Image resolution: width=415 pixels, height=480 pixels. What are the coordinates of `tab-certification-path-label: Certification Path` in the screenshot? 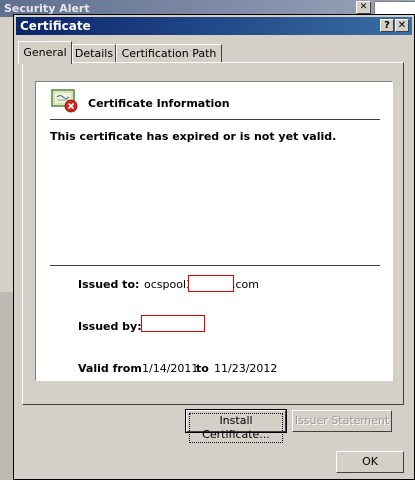 It's located at (169, 53).